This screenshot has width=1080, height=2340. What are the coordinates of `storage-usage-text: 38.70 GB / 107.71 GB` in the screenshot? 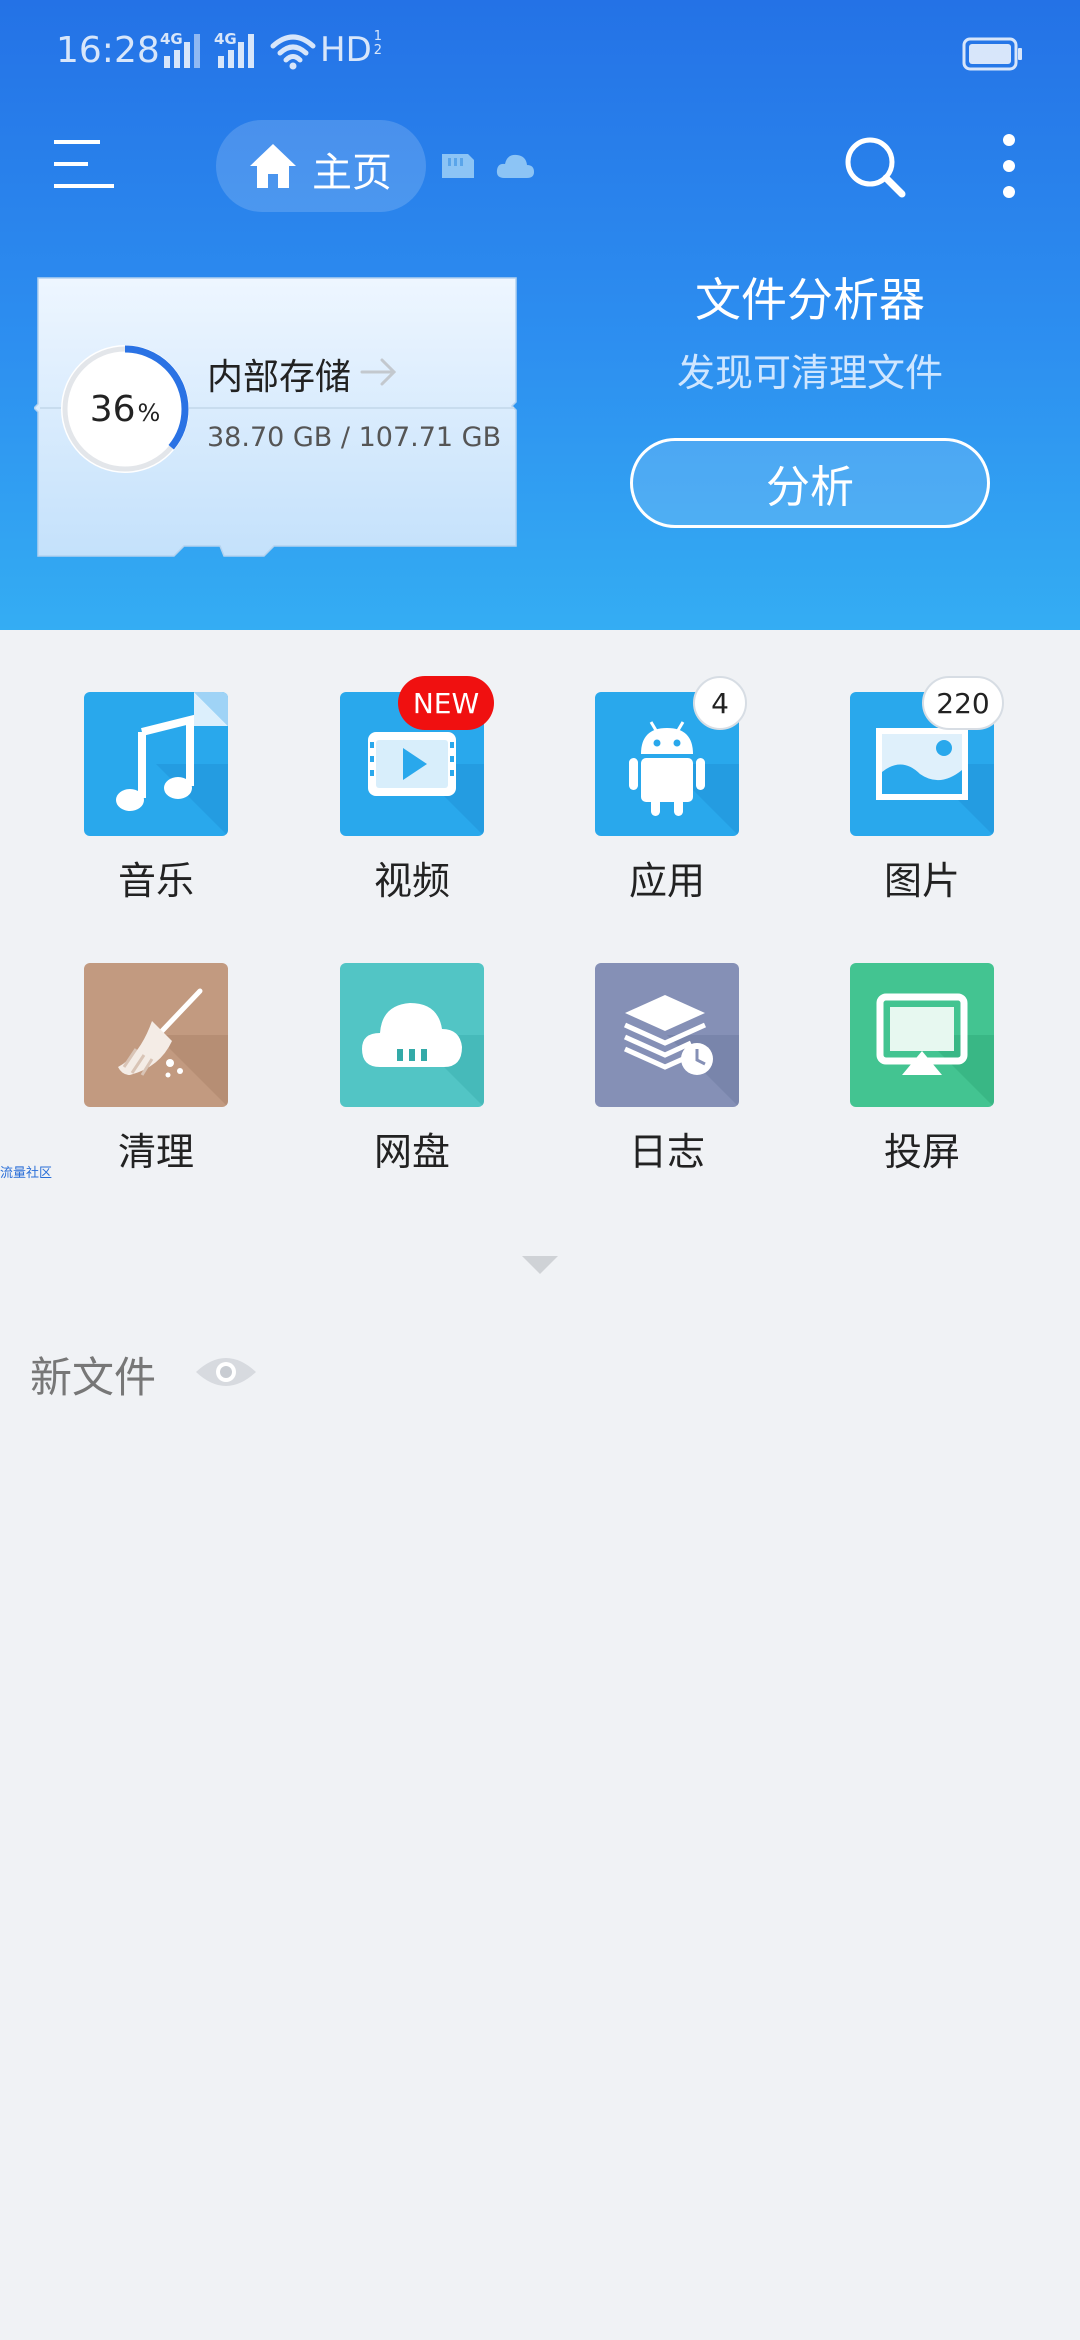 It's located at (354, 437).